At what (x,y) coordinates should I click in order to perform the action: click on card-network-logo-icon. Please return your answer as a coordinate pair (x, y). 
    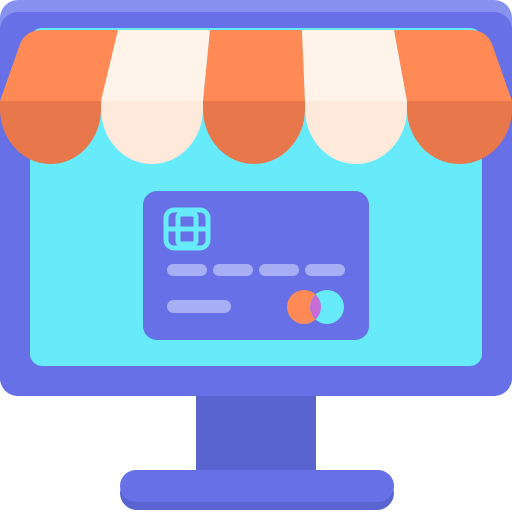
    Looking at the image, I should click on (315, 307).